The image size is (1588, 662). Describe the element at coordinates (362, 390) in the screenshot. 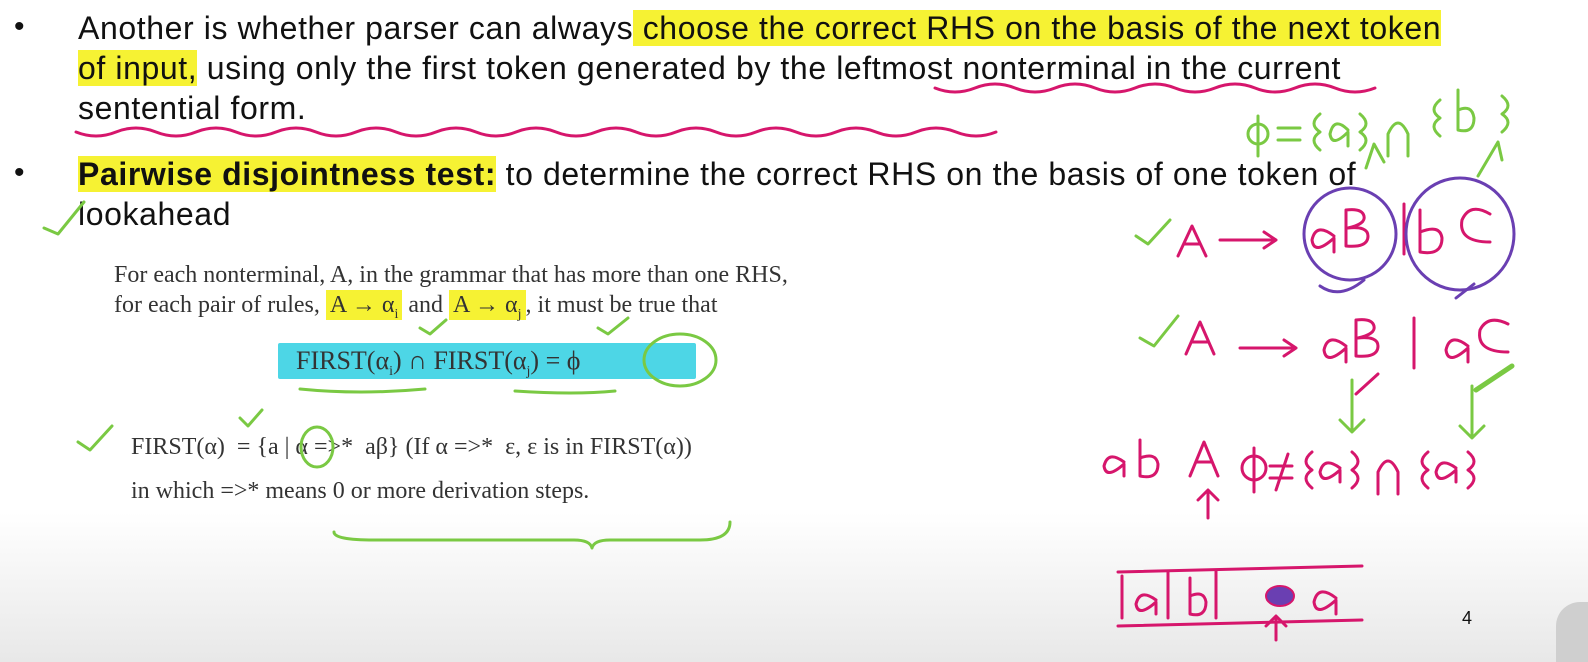

I see `underline-first-i` at that location.